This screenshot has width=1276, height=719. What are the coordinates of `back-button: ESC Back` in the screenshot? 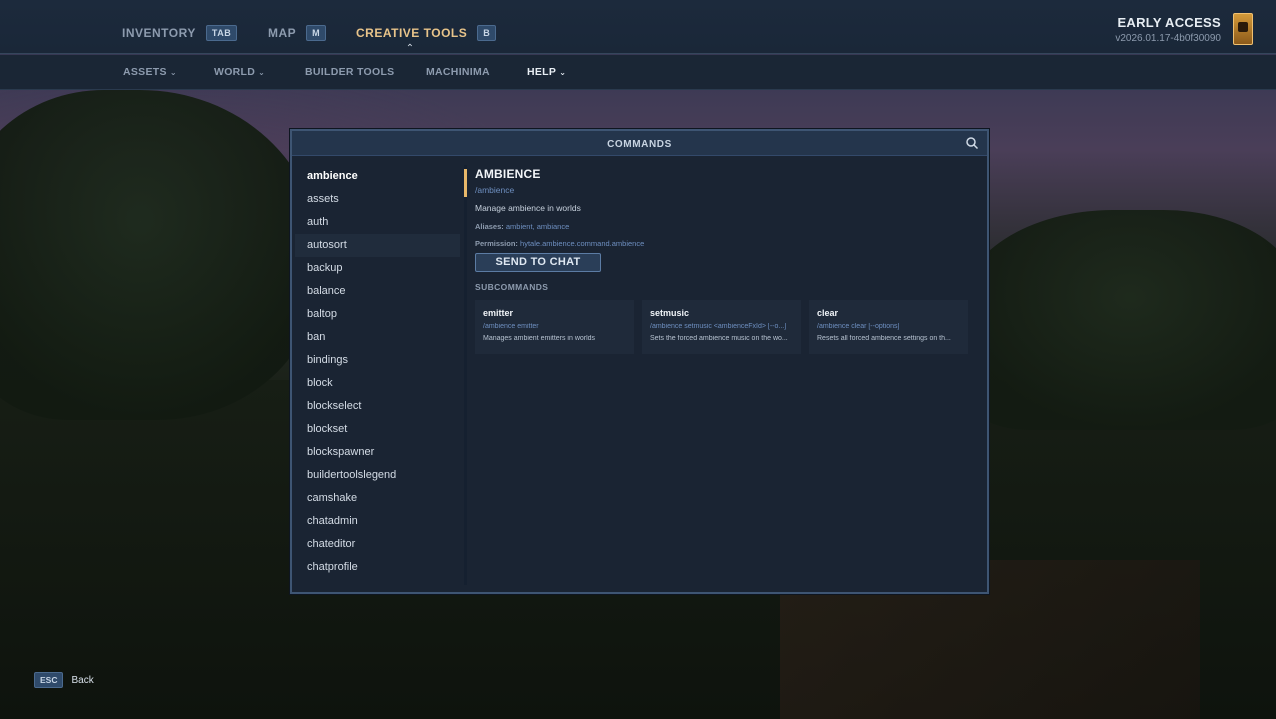 It's located at (64, 680).